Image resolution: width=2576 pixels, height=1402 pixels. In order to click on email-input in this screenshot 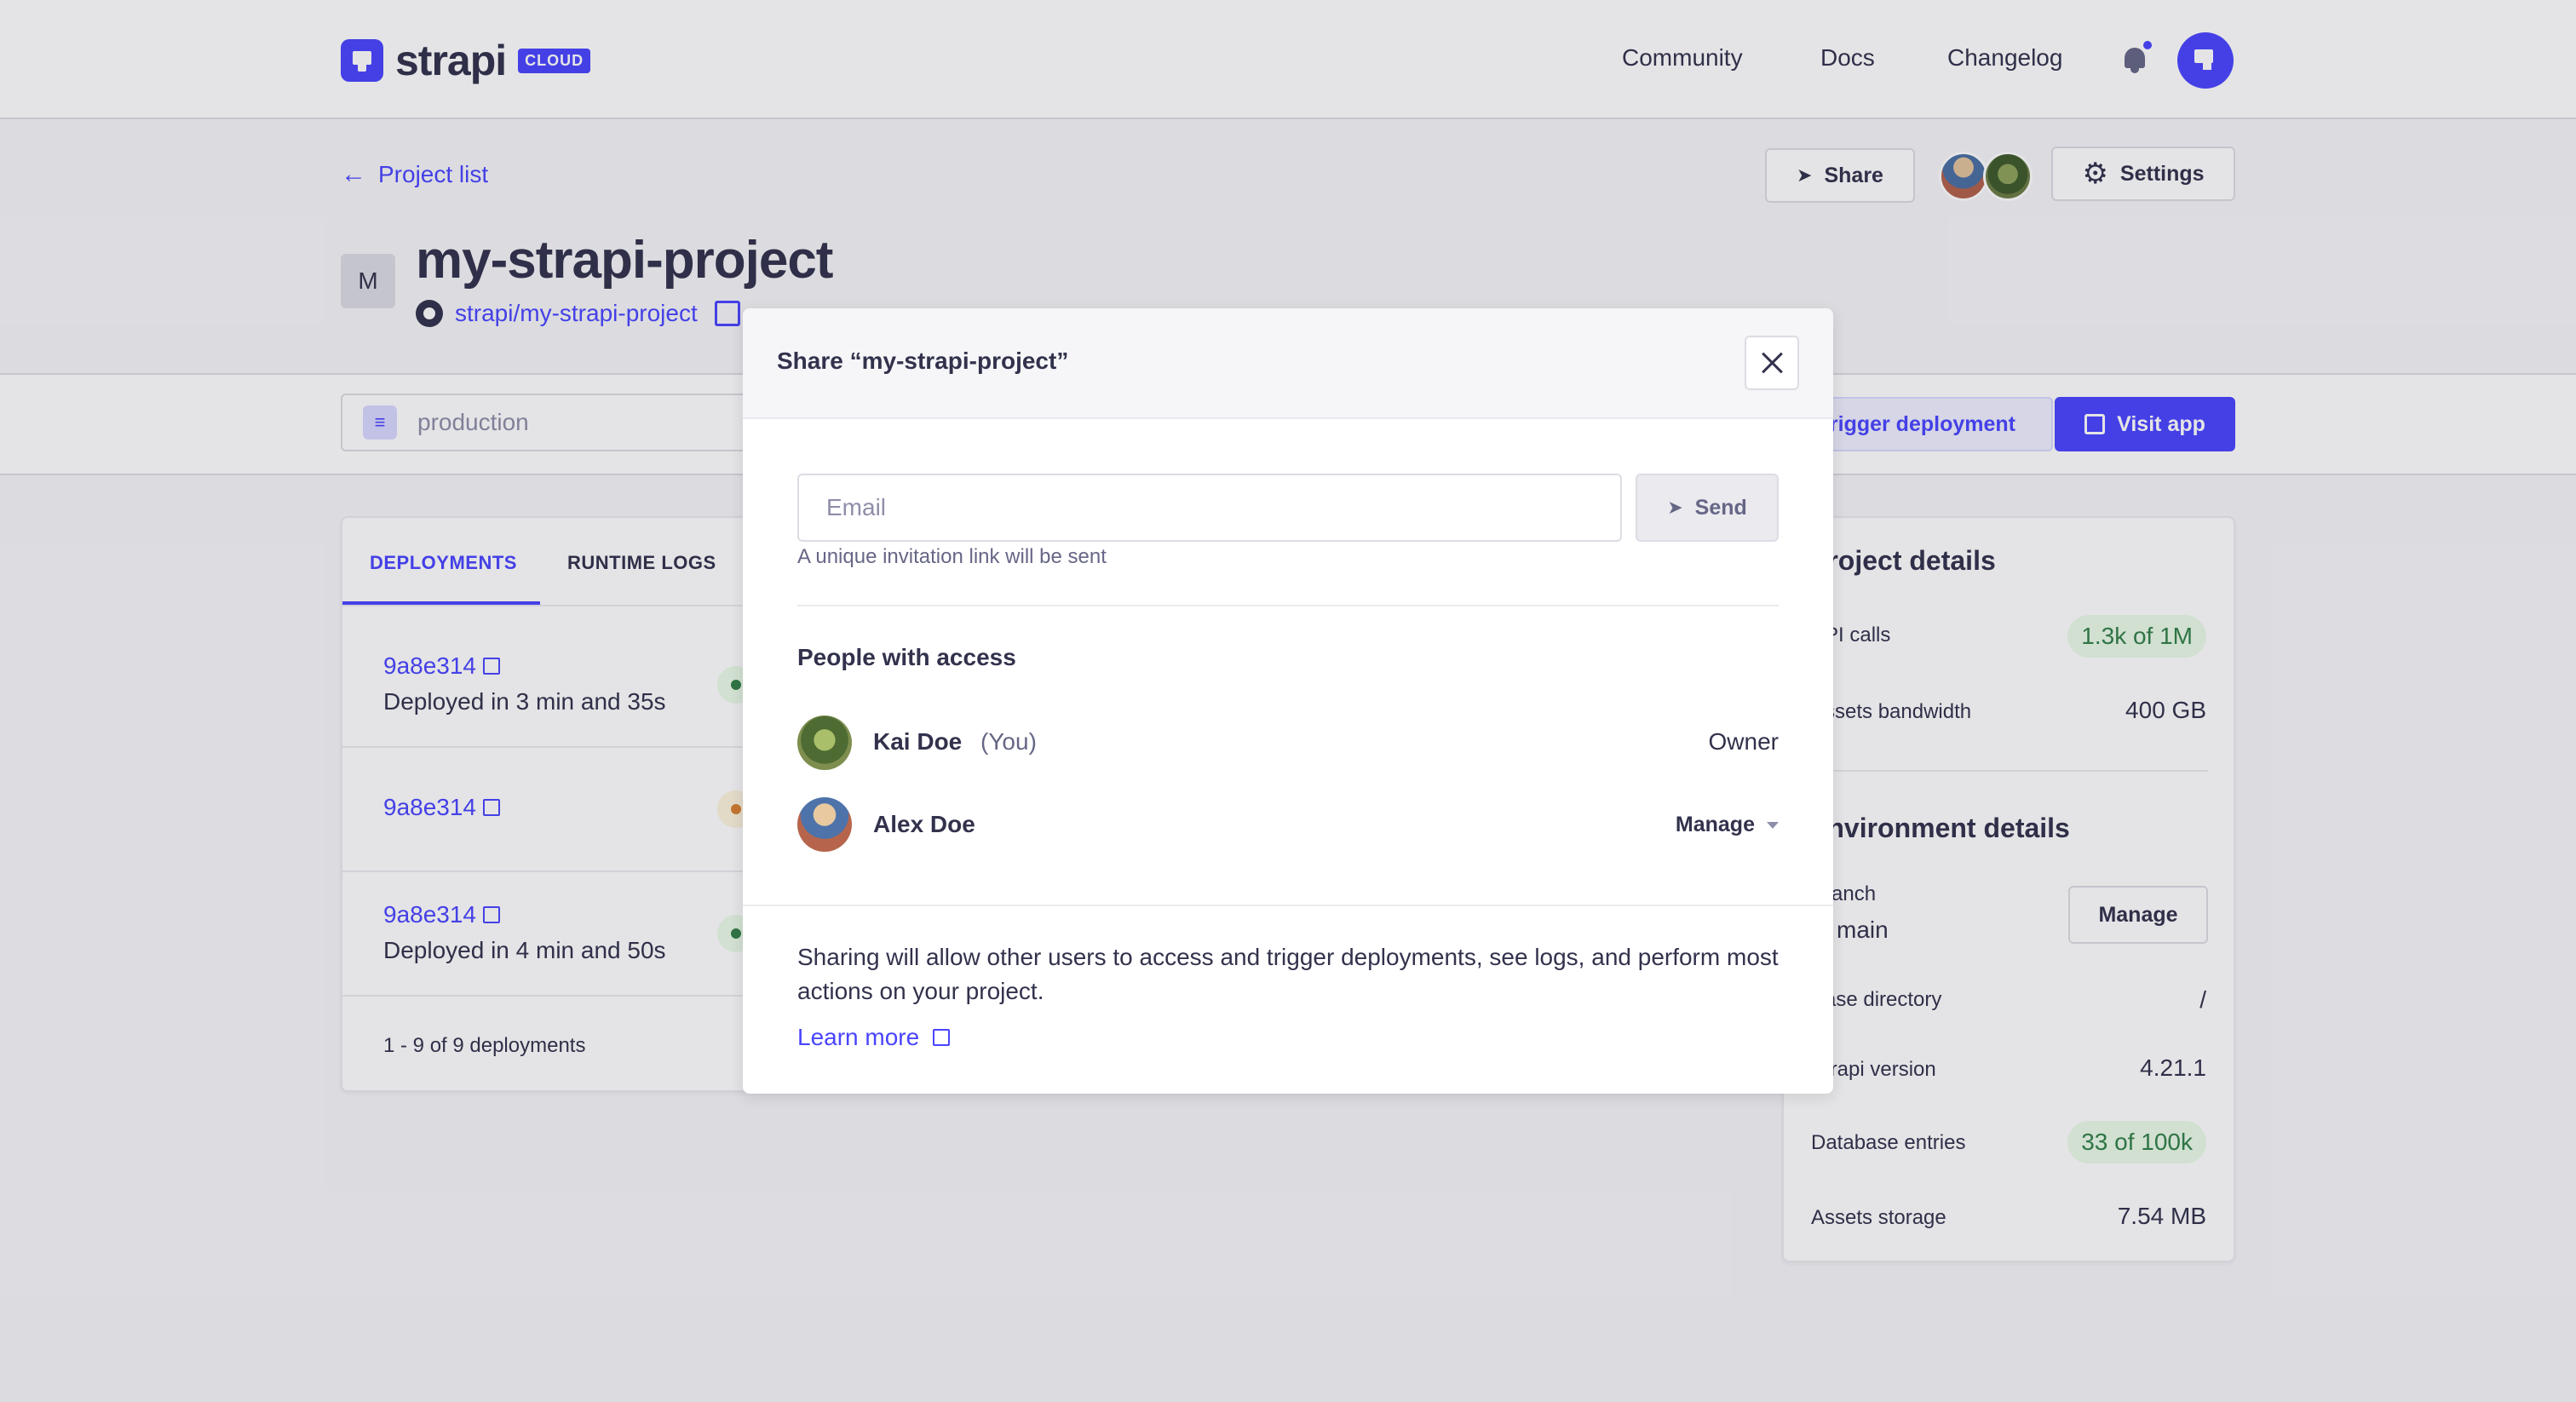, I will do `click(1210, 508)`.